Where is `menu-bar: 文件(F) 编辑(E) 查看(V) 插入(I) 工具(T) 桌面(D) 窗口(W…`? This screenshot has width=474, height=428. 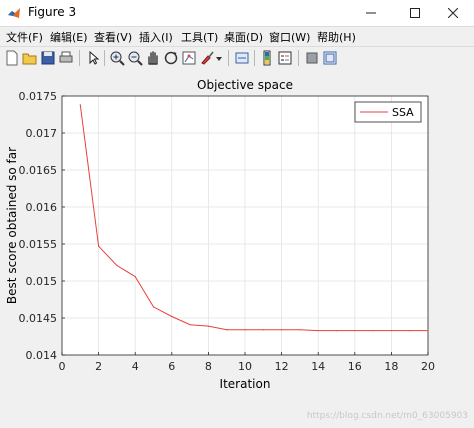
menu-bar: 文件(F) 编辑(E) 查看(V) 插入(I) 工具(T) 桌面(D) 窗口(W… is located at coordinates (237, 36).